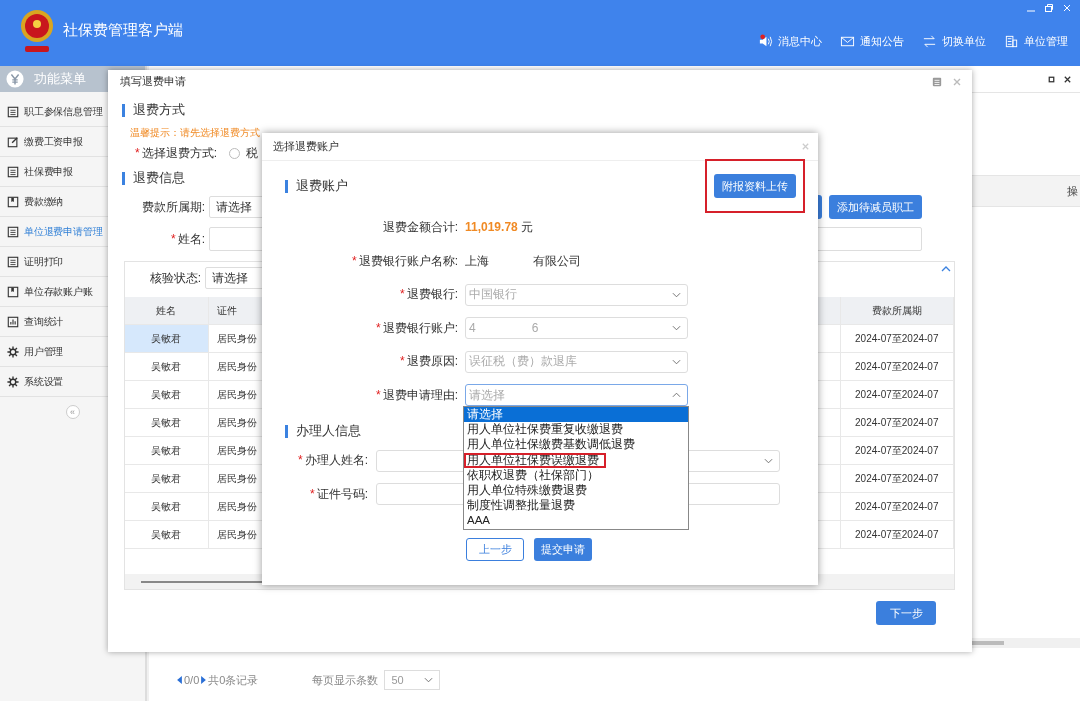 This screenshot has height=701, width=1080. What do you see at coordinates (576, 506) in the screenshot?
I see `dropdown-option: 制度性调整批量退费` at bounding box center [576, 506].